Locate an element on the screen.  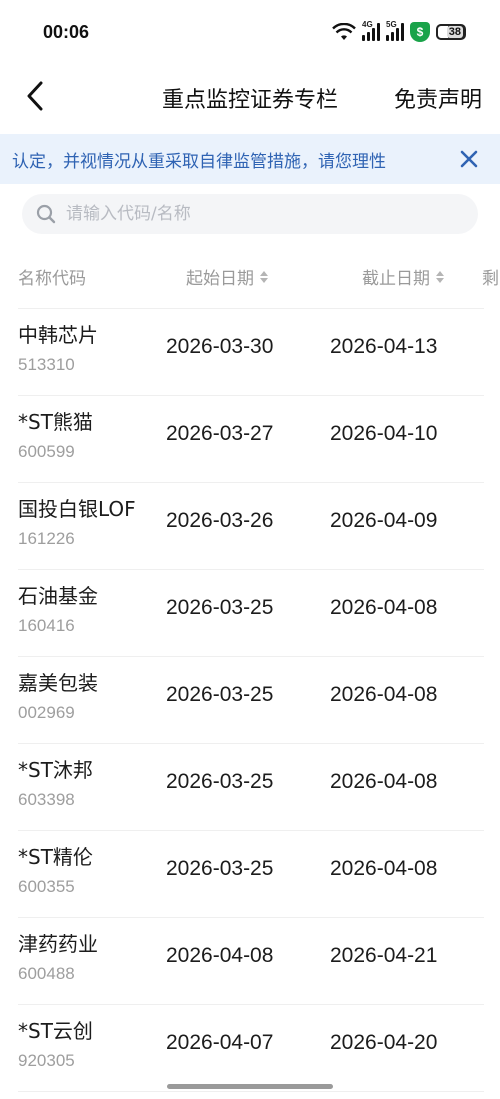
header-start-date-label: 起始日期 is located at coordinates (220, 279).